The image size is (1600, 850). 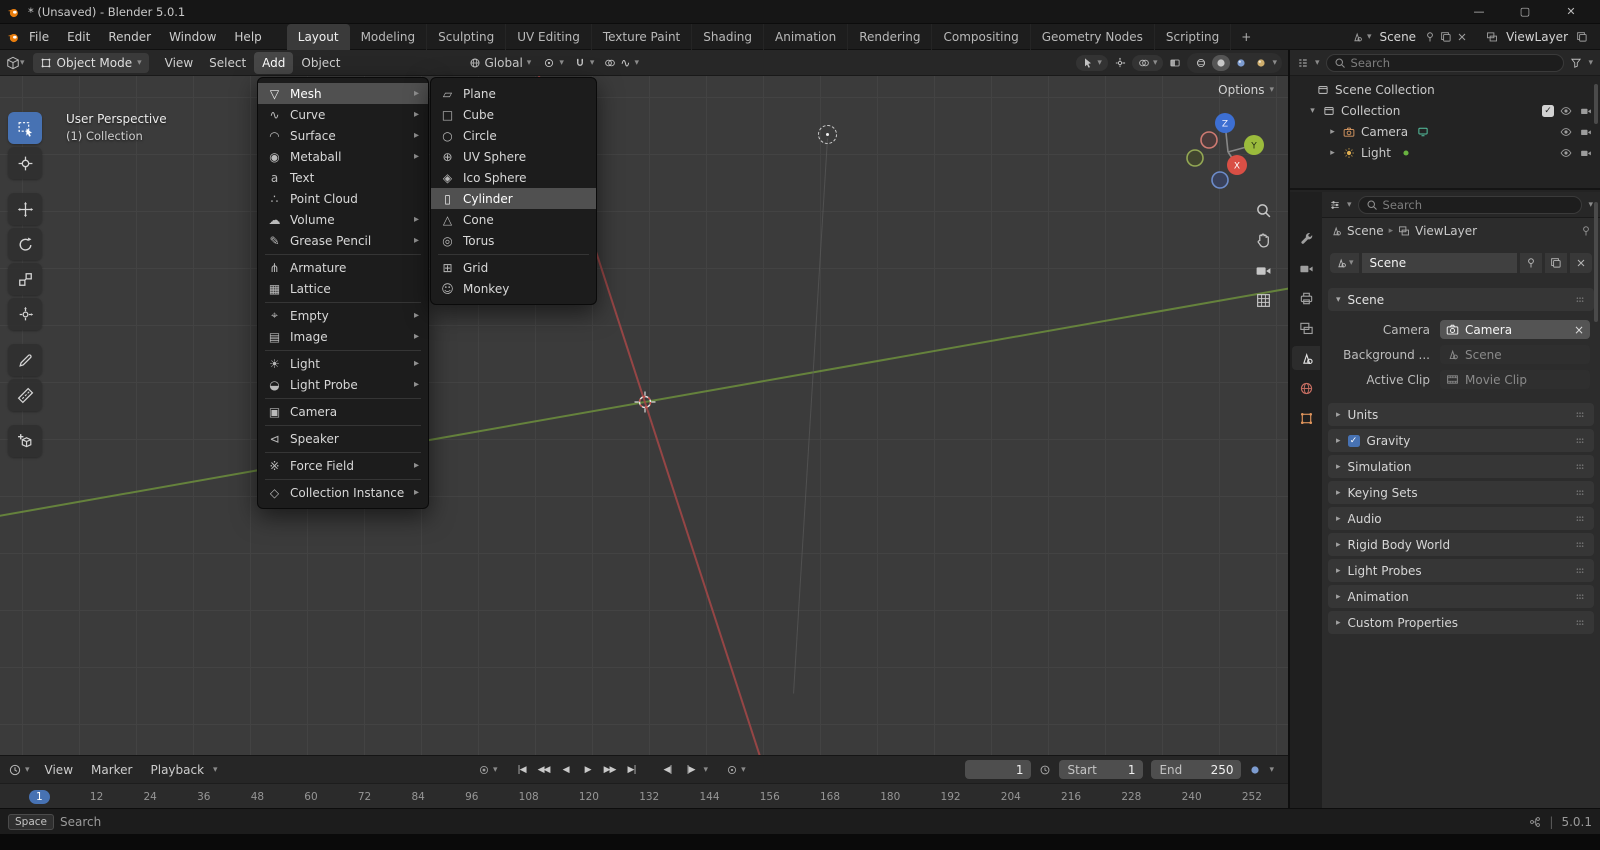 I want to click on pin-icon, so click(x=1430, y=37).